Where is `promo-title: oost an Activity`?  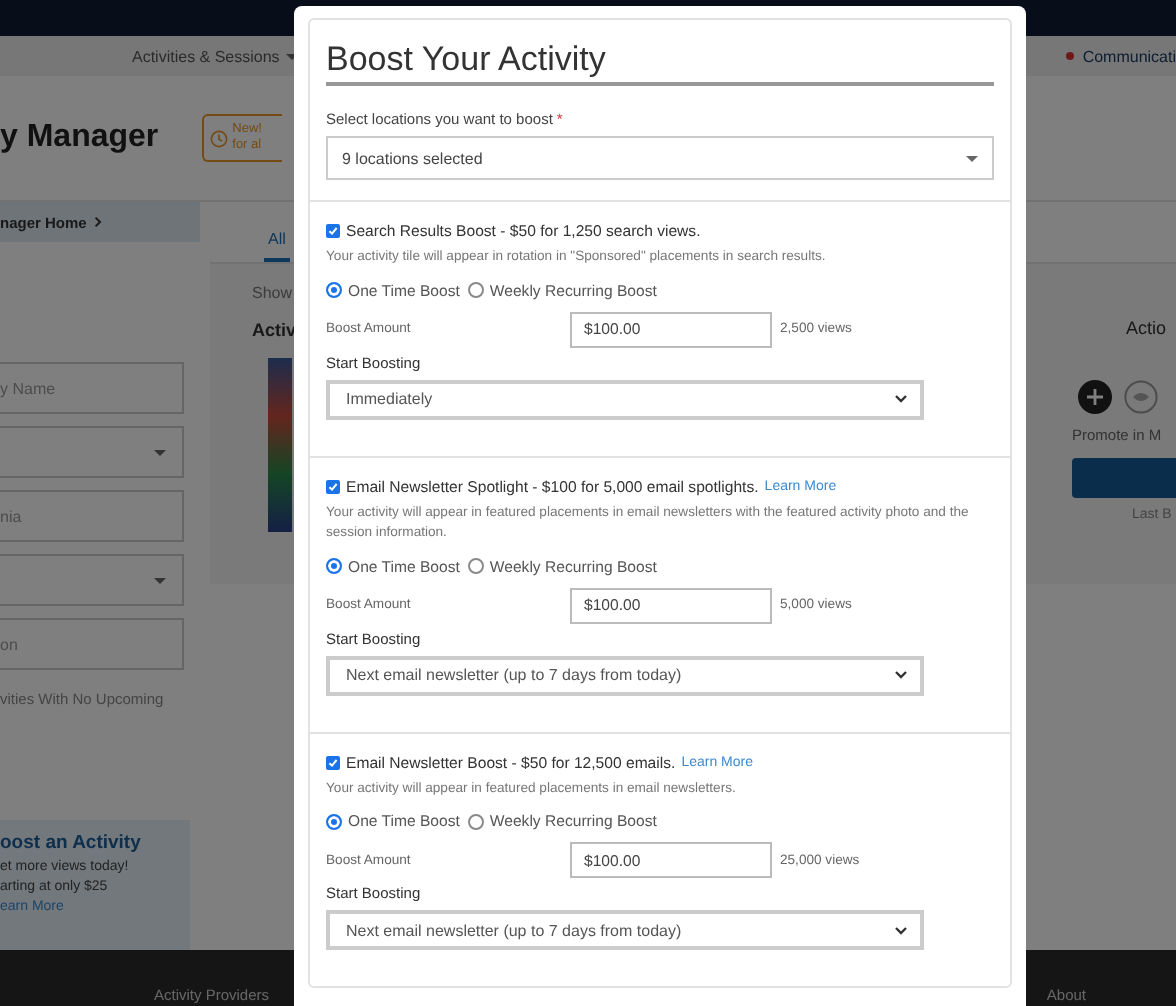 promo-title: oost an Activity is located at coordinates (71, 843).